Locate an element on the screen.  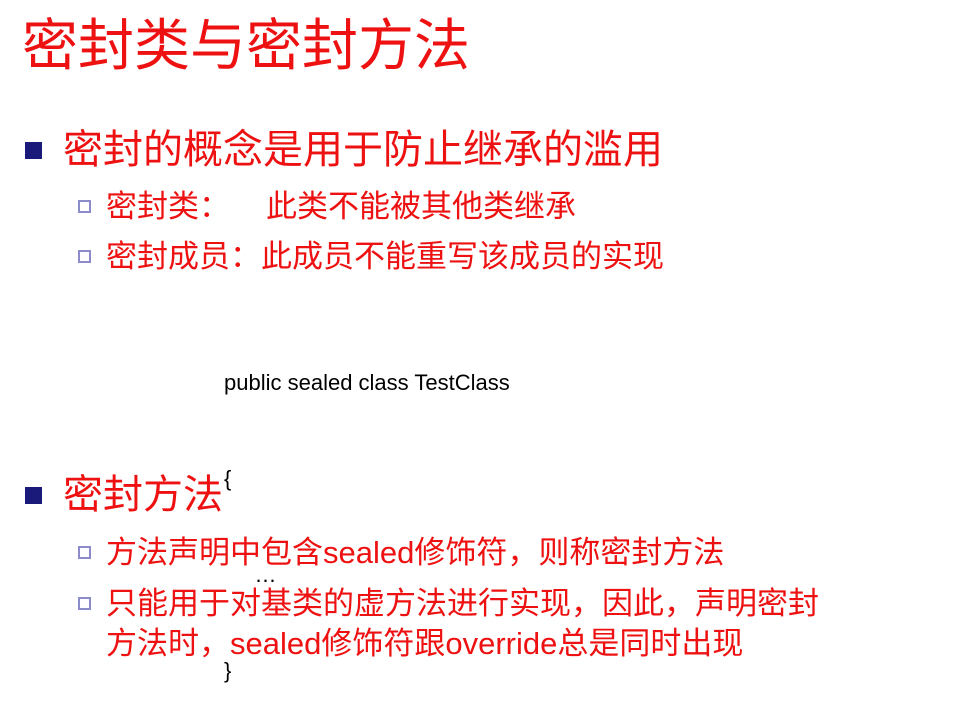
section-2-heading: 密封方法 is located at coordinates (143, 495).